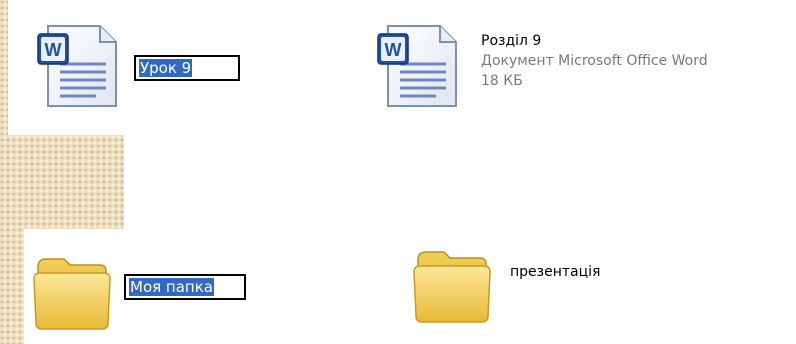  Describe the element at coordinates (502, 81) in the screenshot. I see `file-size: 18 КБ` at that location.